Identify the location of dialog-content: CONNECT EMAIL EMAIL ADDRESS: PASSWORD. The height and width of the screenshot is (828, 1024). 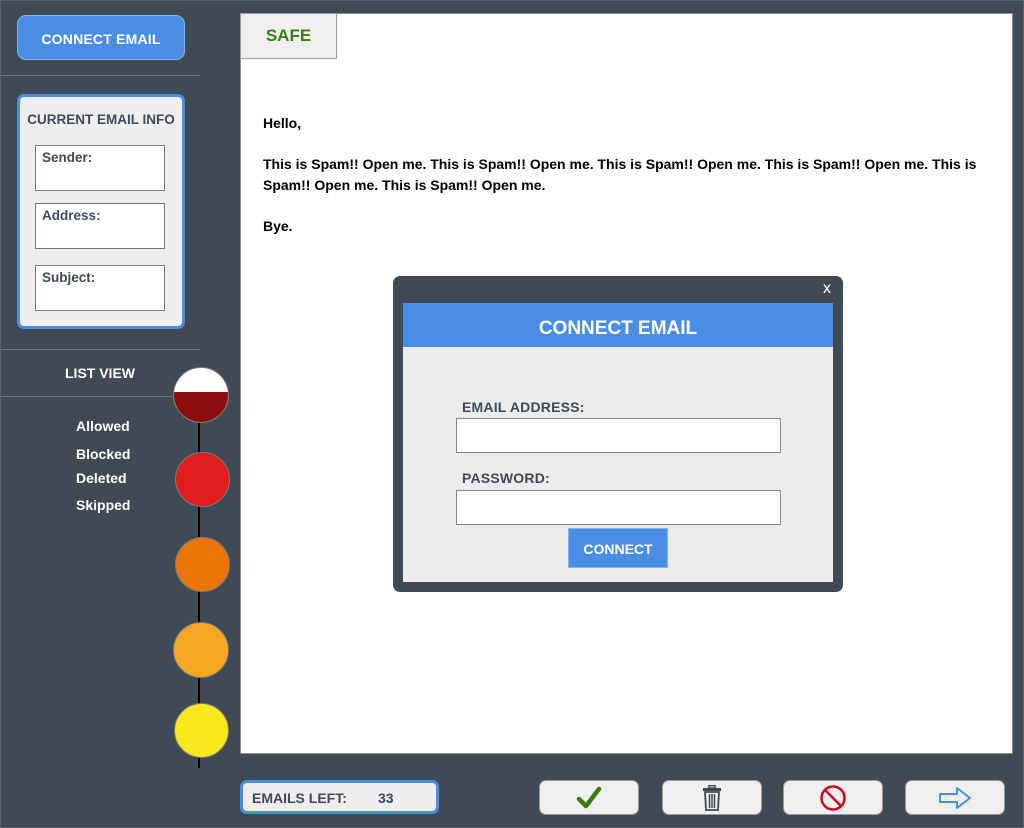
(618, 442).